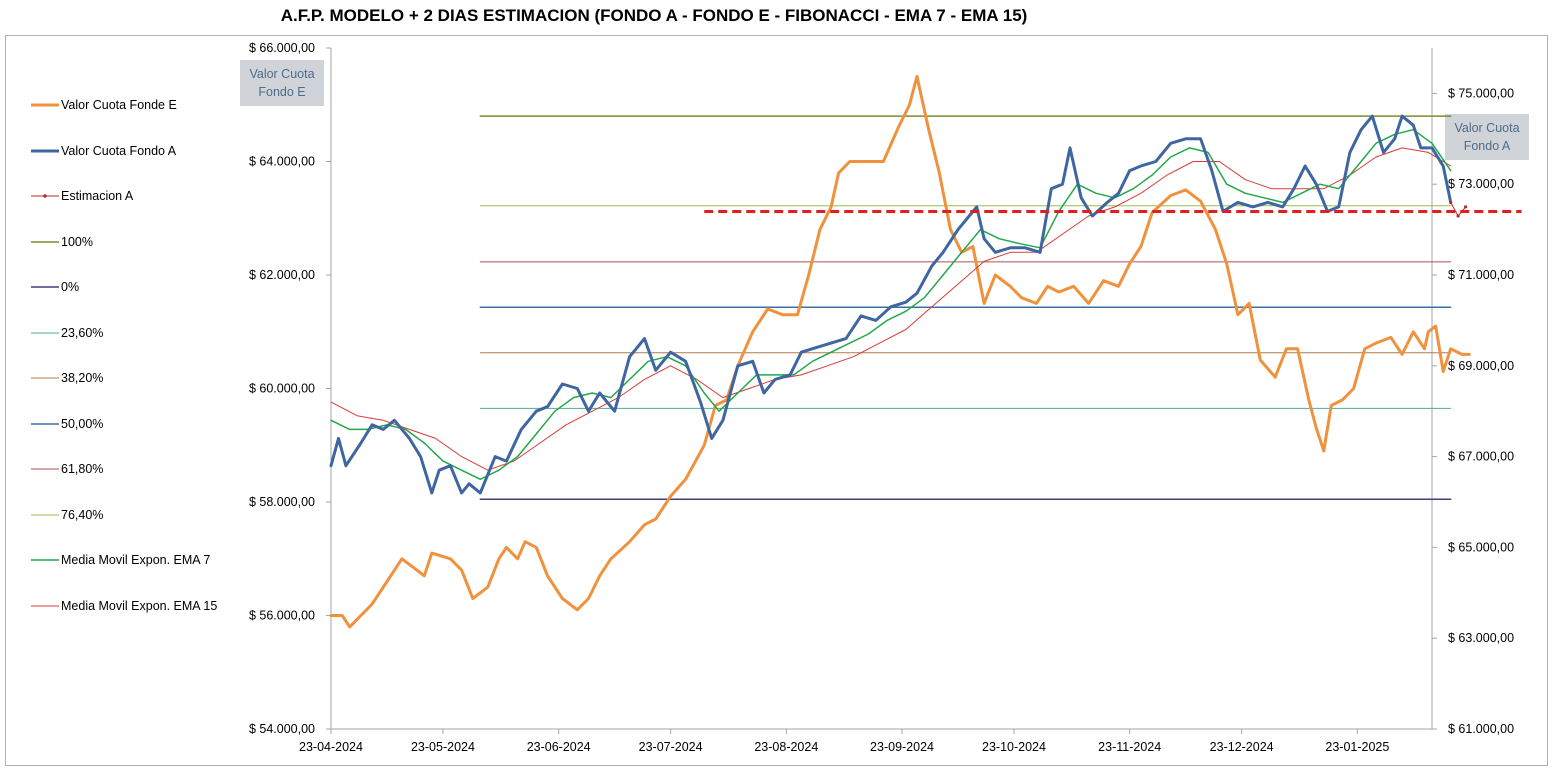 The height and width of the screenshot is (769, 1559). Describe the element at coordinates (1481, 93) in the screenshot. I see `right-axis-tick-label: $ 75.000,00` at that location.